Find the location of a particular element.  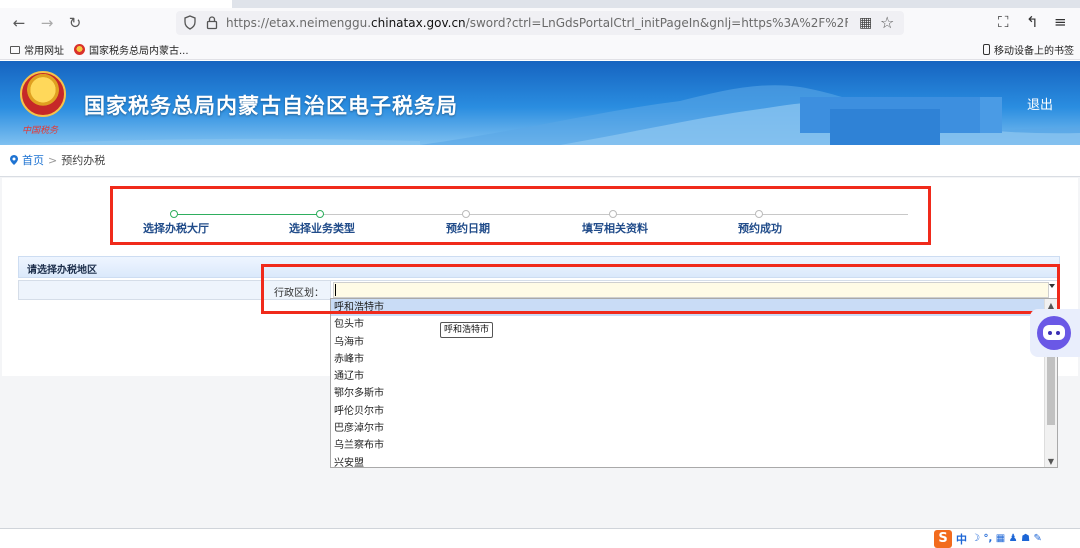

ime-toolbar: S 中 ☽ °, ▦ ♟ ☗ ✎ is located at coordinates (1007, 538).